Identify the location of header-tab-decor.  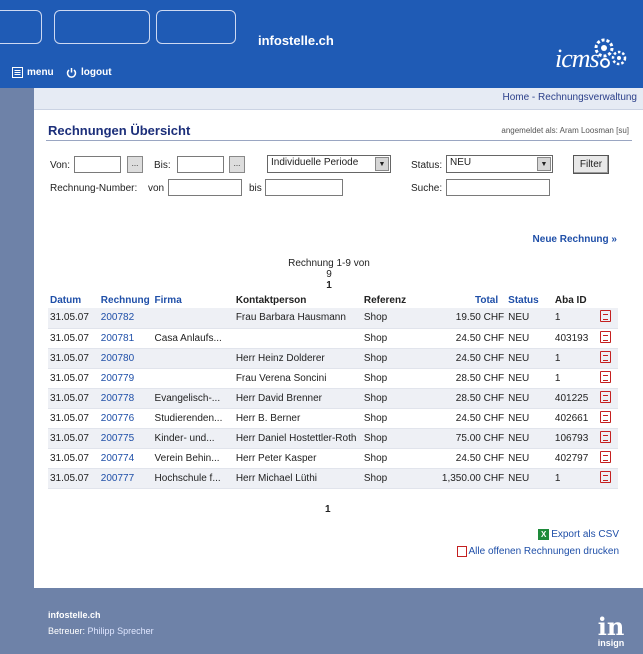
(102, 27).